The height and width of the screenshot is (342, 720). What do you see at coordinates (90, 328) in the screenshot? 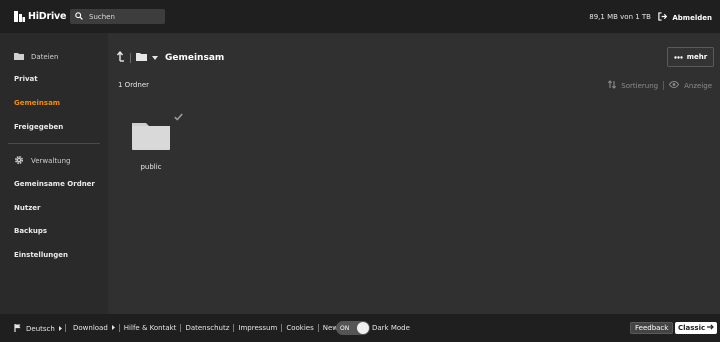
I see `footer-link-download: Download` at bounding box center [90, 328].